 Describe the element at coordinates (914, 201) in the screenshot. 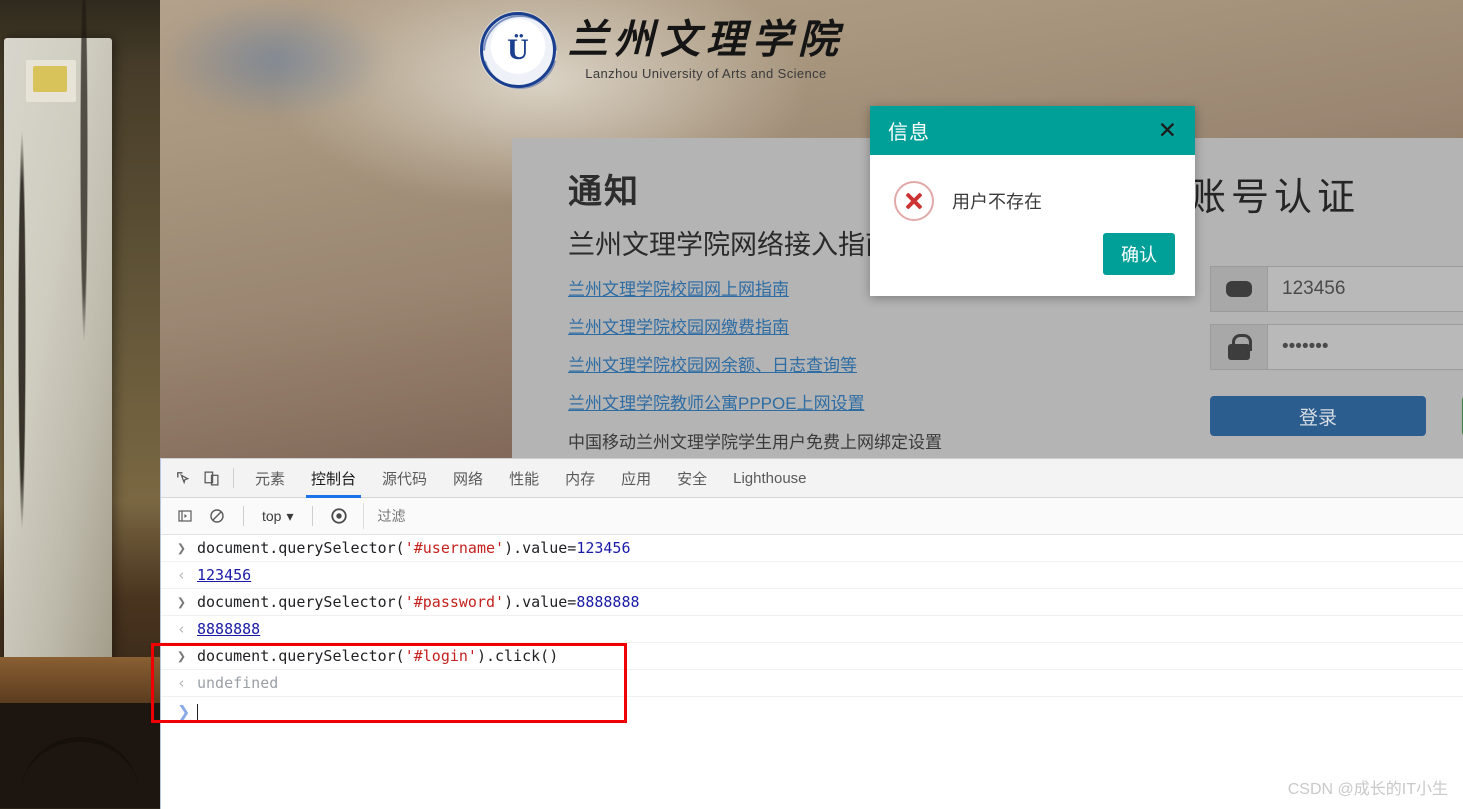

I see `error-circle-icon` at that location.